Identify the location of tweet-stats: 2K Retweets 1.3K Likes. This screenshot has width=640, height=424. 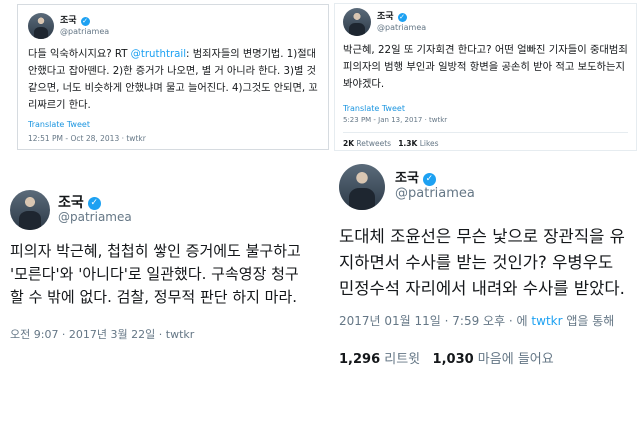
(485, 143).